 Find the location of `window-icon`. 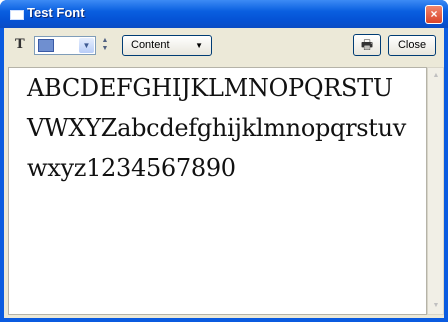

window-icon is located at coordinates (17, 15).